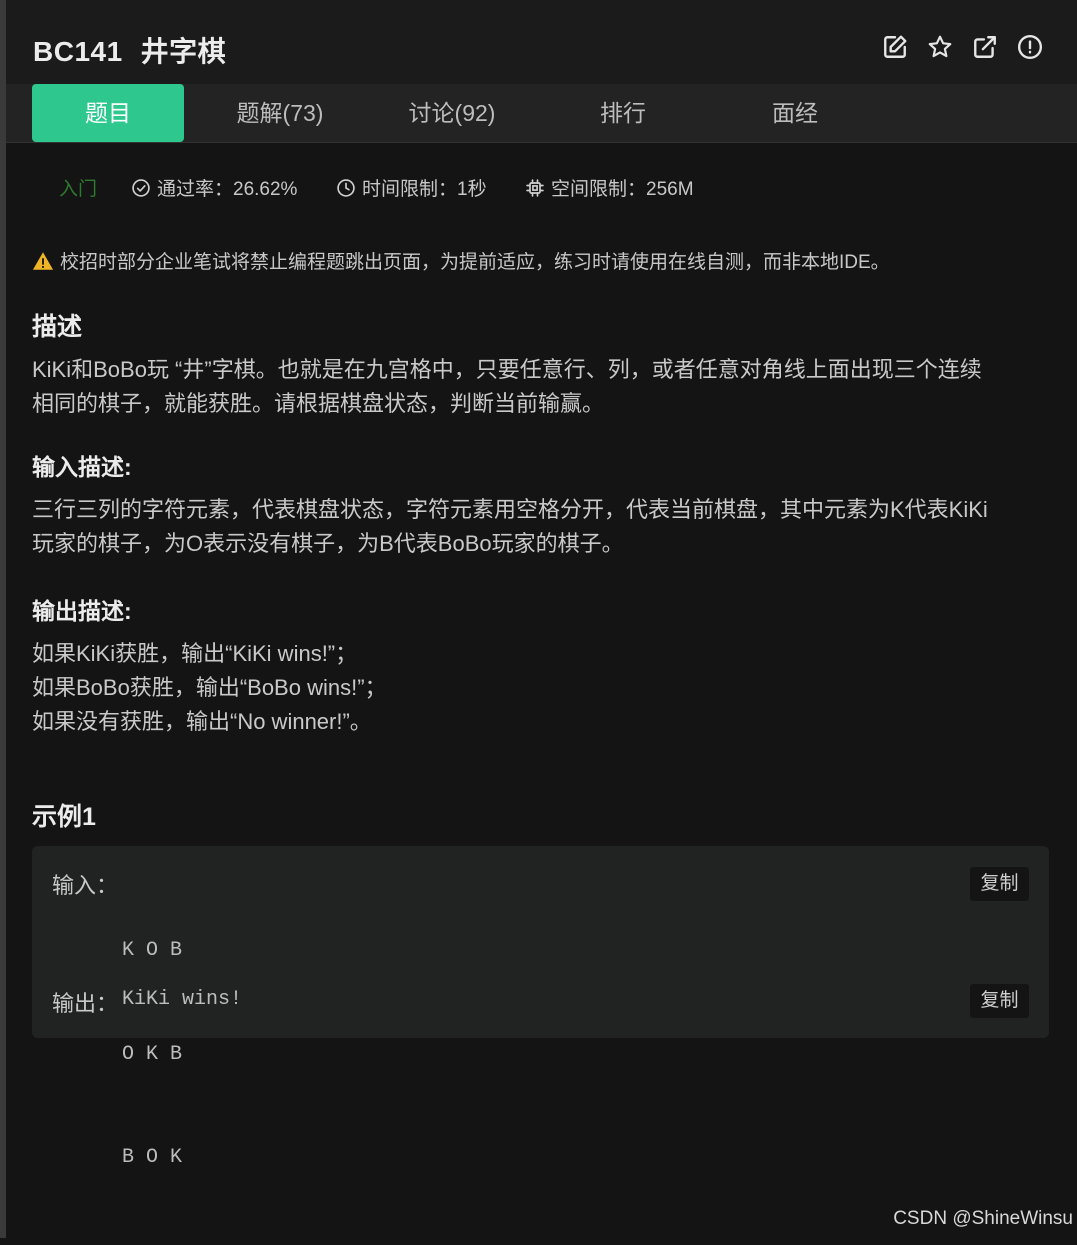 This screenshot has height=1245, width=1077. Describe the element at coordinates (202, 721) in the screenshot. I see `output-desc-line: 如果没有获胜，输出“No winner!”。` at that location.